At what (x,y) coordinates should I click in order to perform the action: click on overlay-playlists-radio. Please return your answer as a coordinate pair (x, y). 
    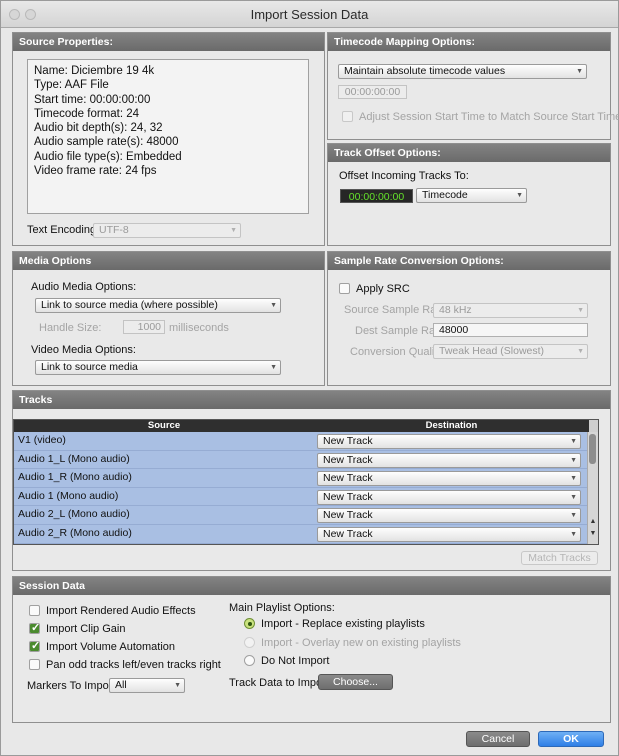
    Looking at the image, I should click on (249, 642).